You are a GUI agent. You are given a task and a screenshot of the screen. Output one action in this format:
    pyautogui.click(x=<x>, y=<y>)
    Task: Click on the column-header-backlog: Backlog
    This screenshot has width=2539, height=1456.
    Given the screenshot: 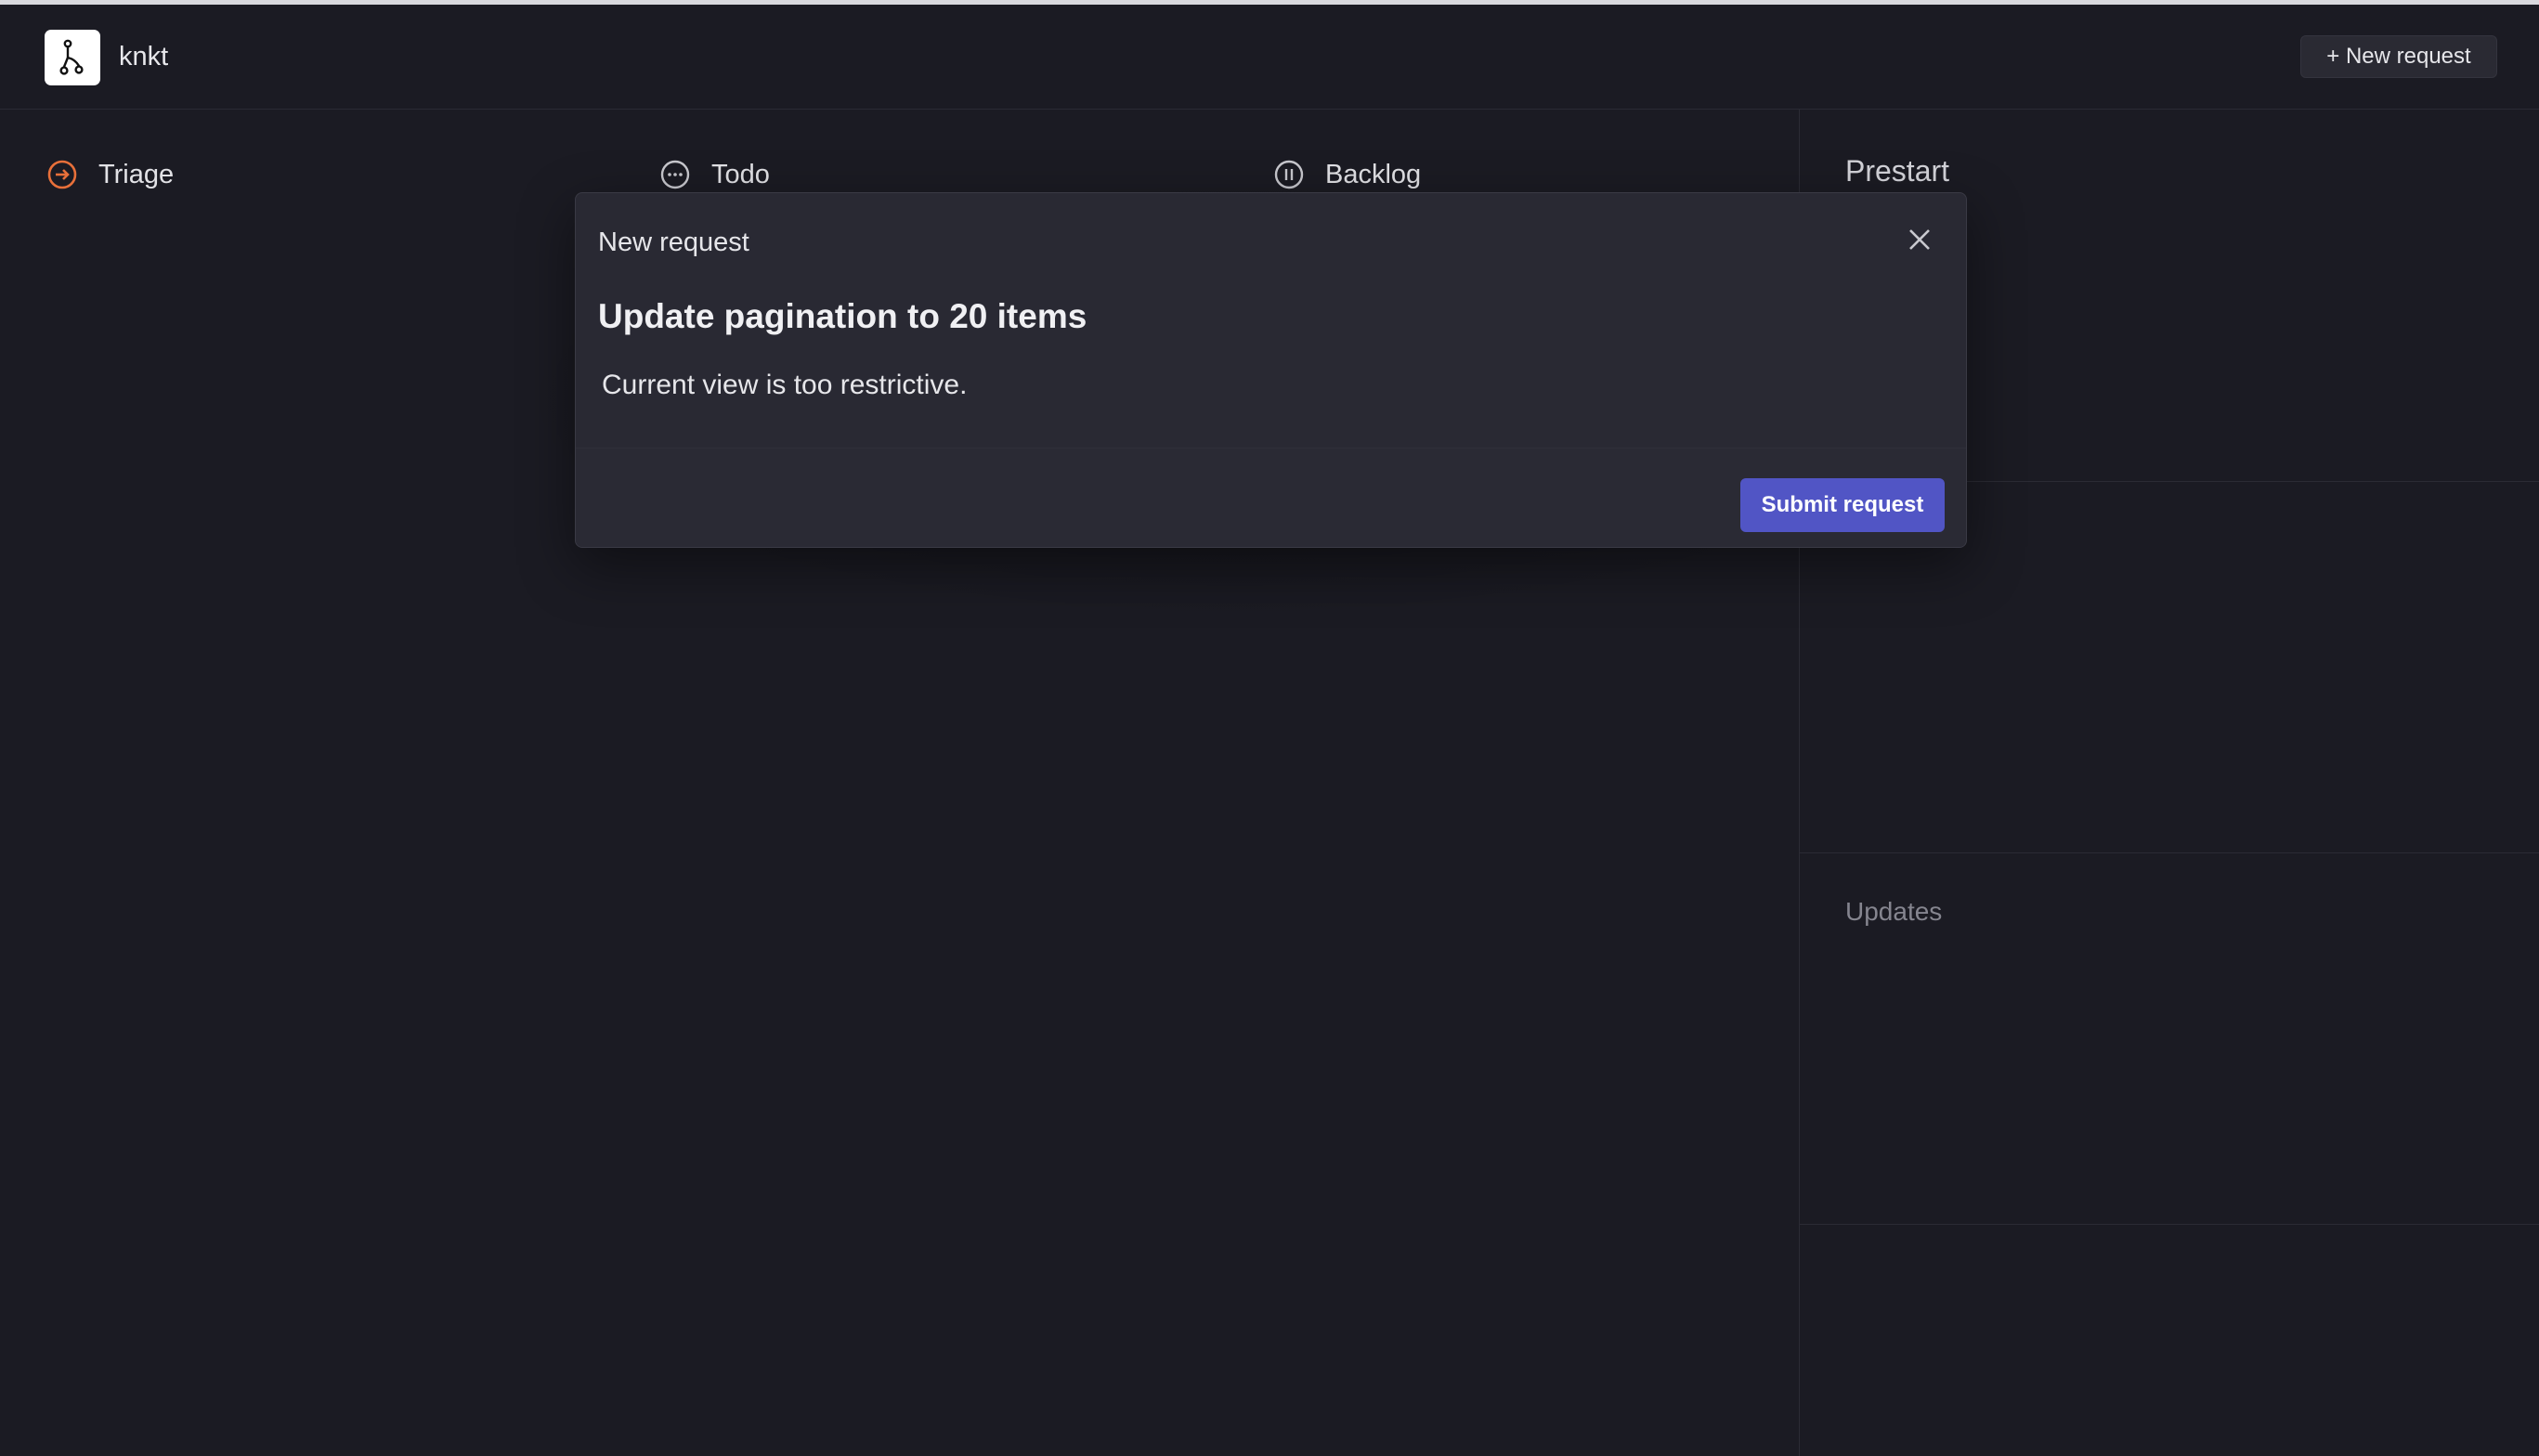 What is the action you would take?
    pyautogui.click(x=1347, y=174)
    